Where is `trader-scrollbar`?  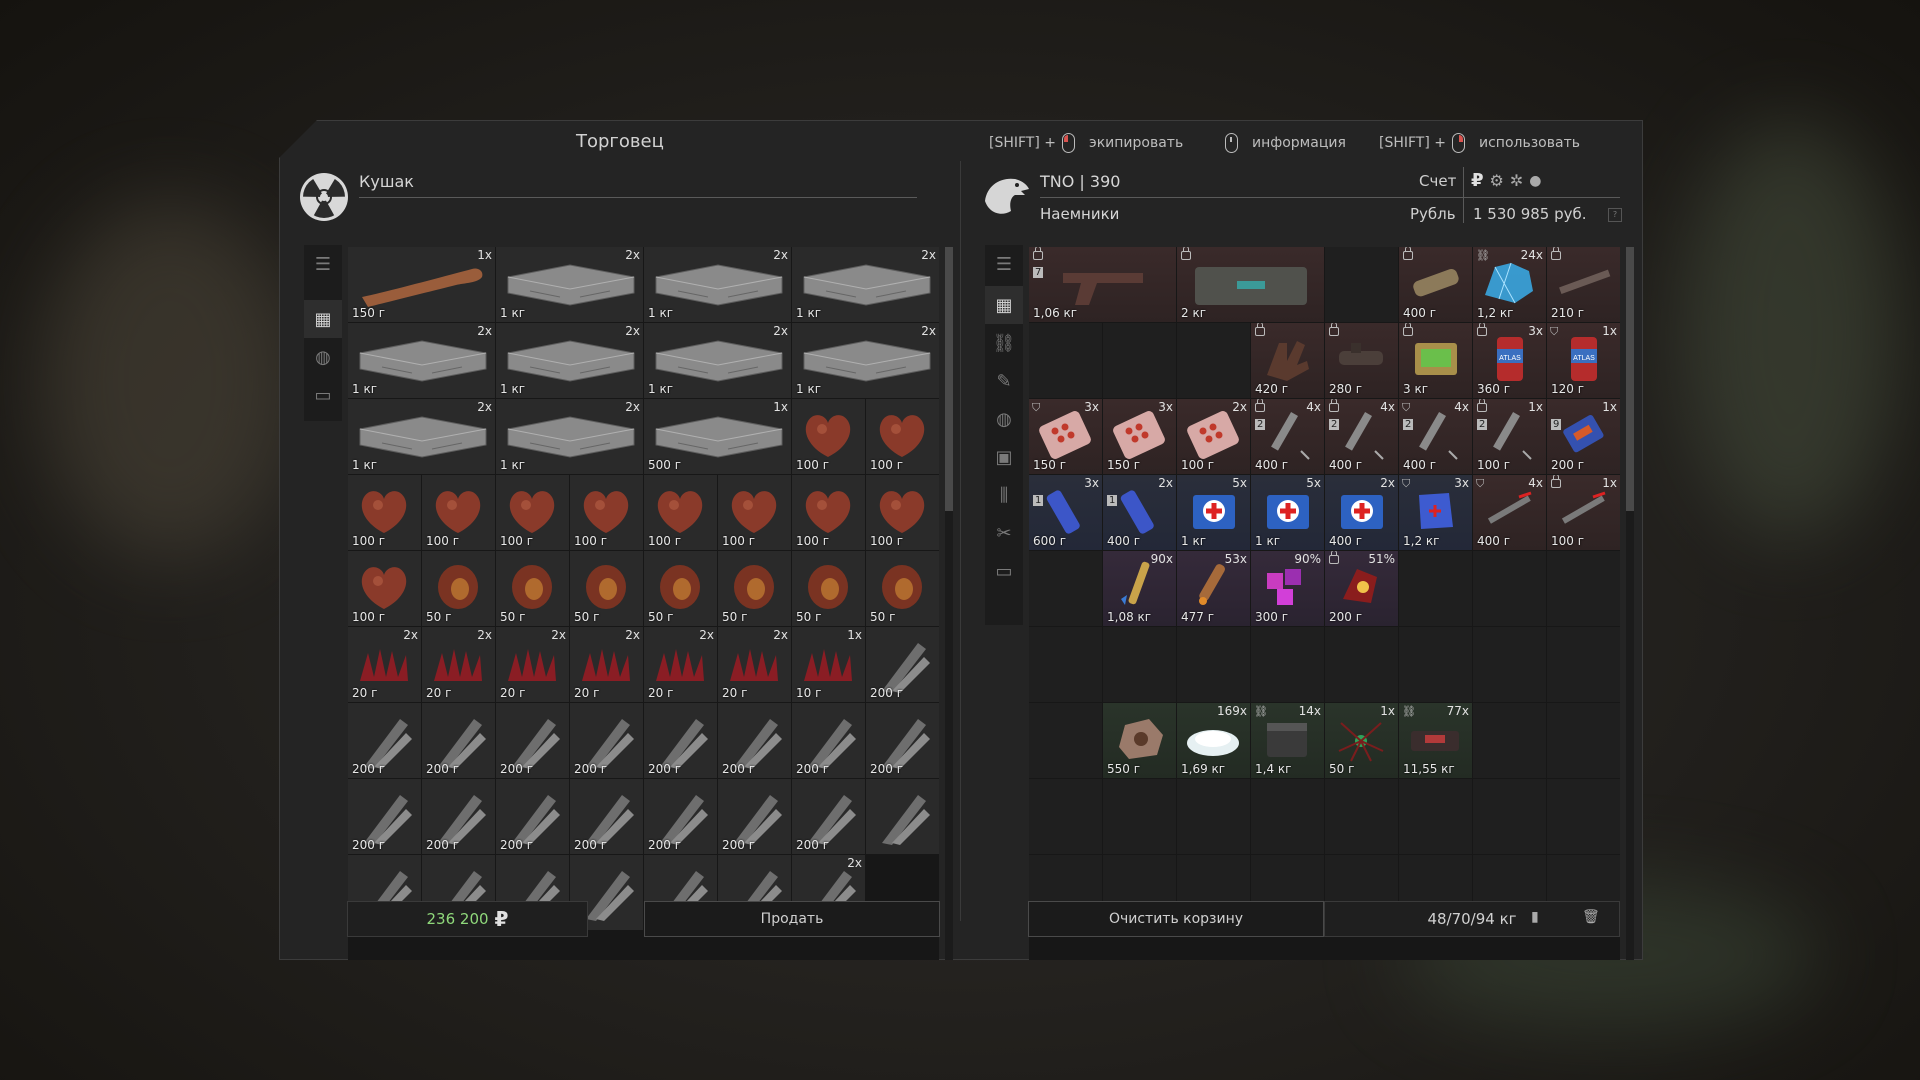 trader-scrollbar is located at coordinates (949, 603).